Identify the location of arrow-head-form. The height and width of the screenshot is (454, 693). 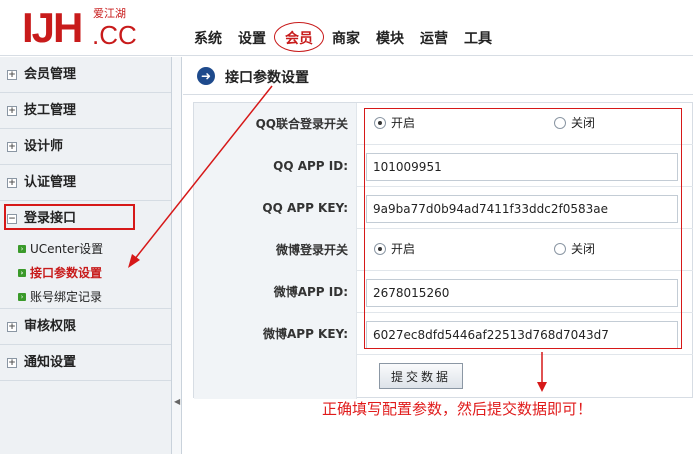
(542, 387).